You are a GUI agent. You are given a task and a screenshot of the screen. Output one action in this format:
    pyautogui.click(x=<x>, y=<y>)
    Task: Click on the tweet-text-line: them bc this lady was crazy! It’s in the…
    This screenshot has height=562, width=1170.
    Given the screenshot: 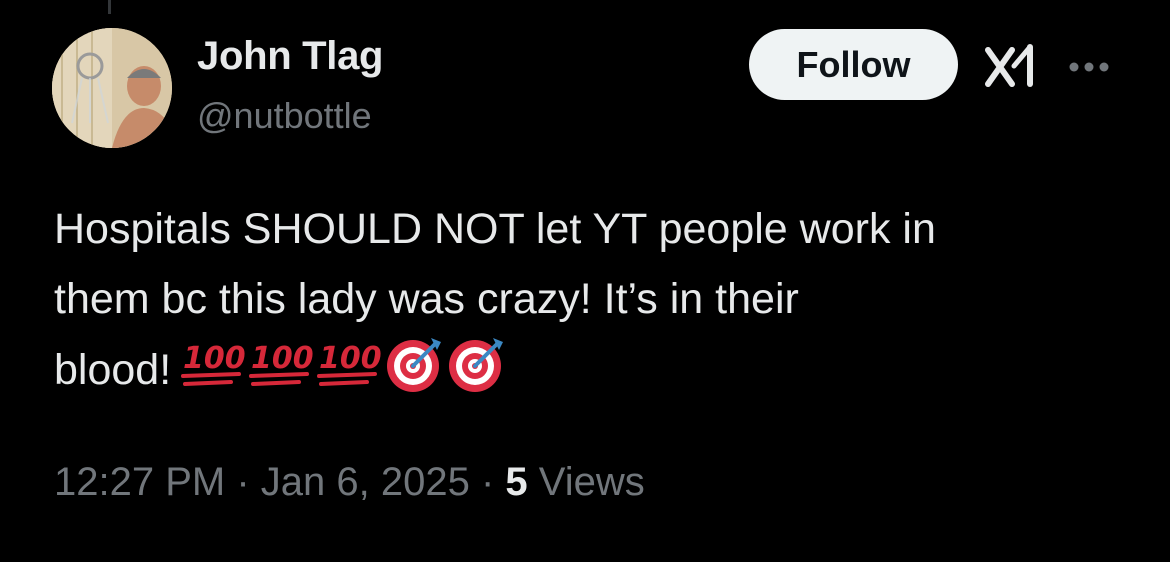 What is the action you would take?
    pyautogui.click(x=426, y=299)
    